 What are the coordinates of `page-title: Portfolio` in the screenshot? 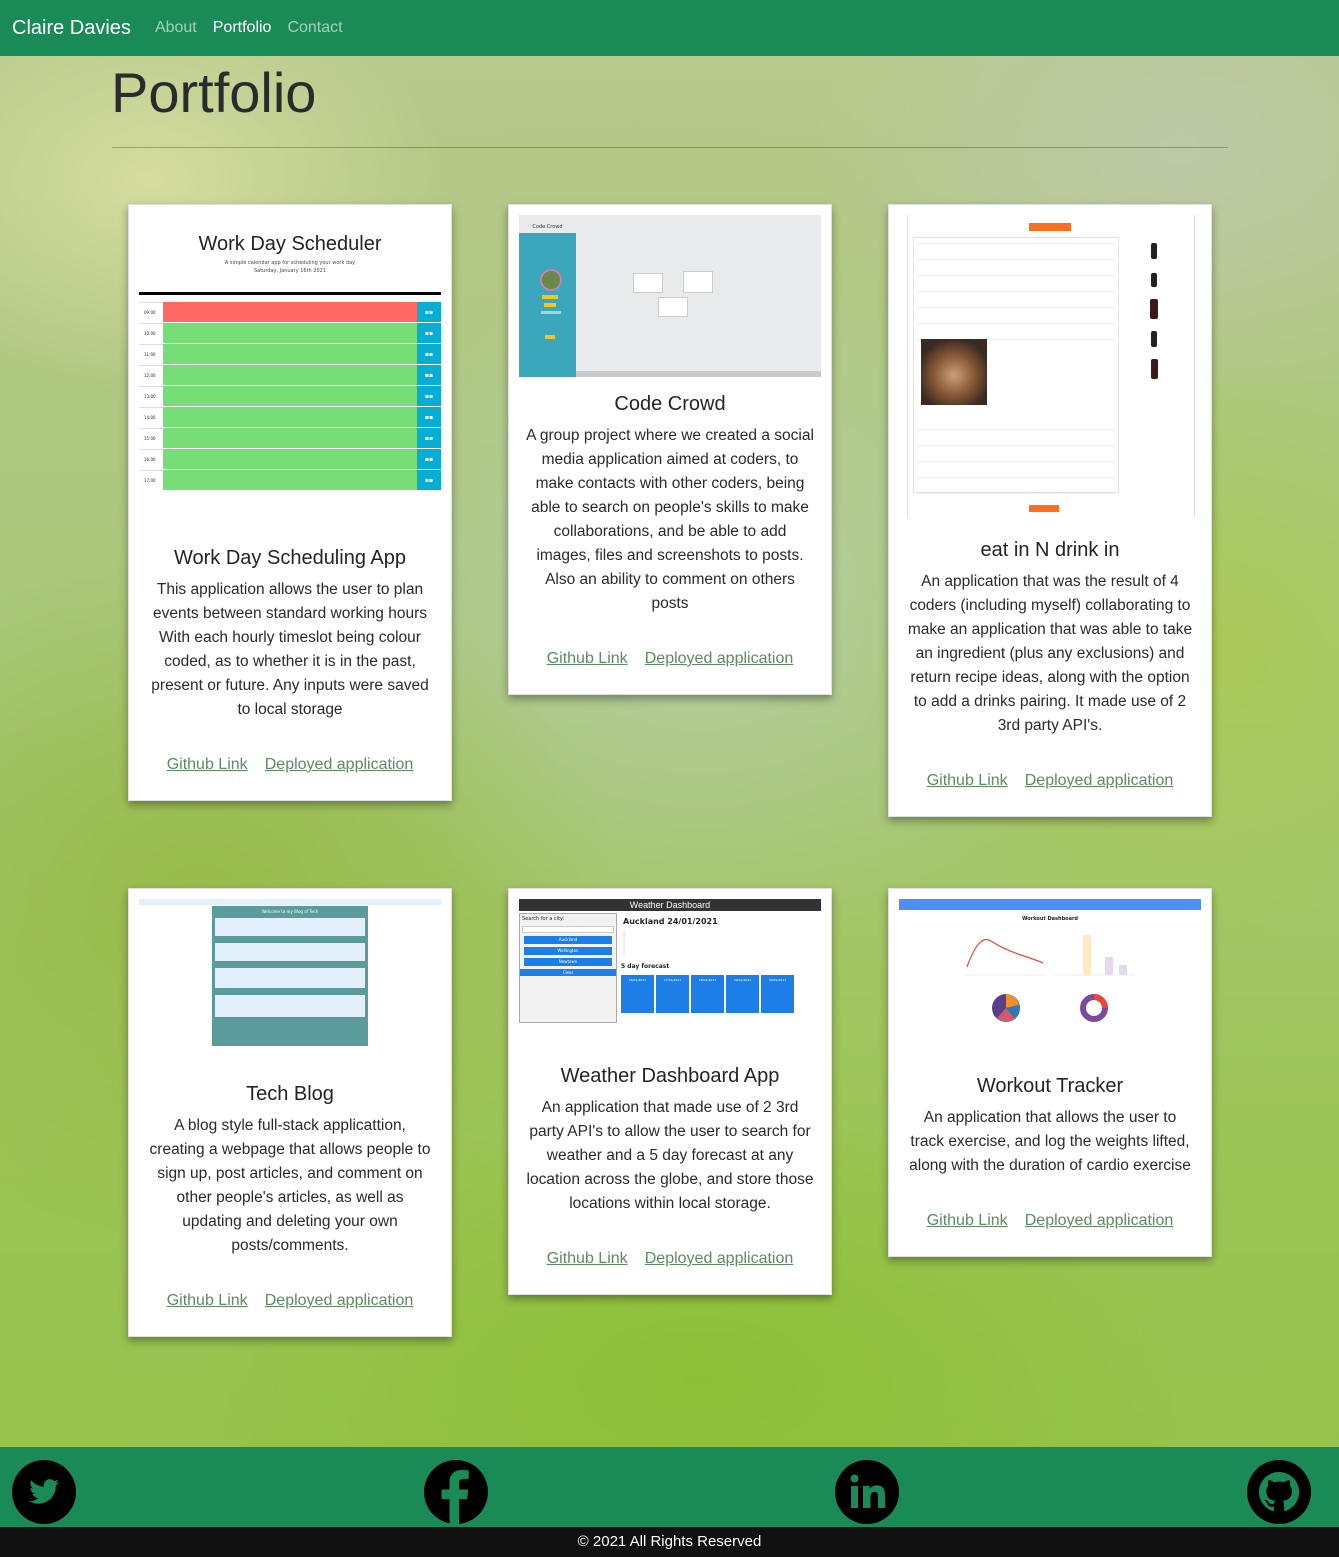 It's located at (214, 92).